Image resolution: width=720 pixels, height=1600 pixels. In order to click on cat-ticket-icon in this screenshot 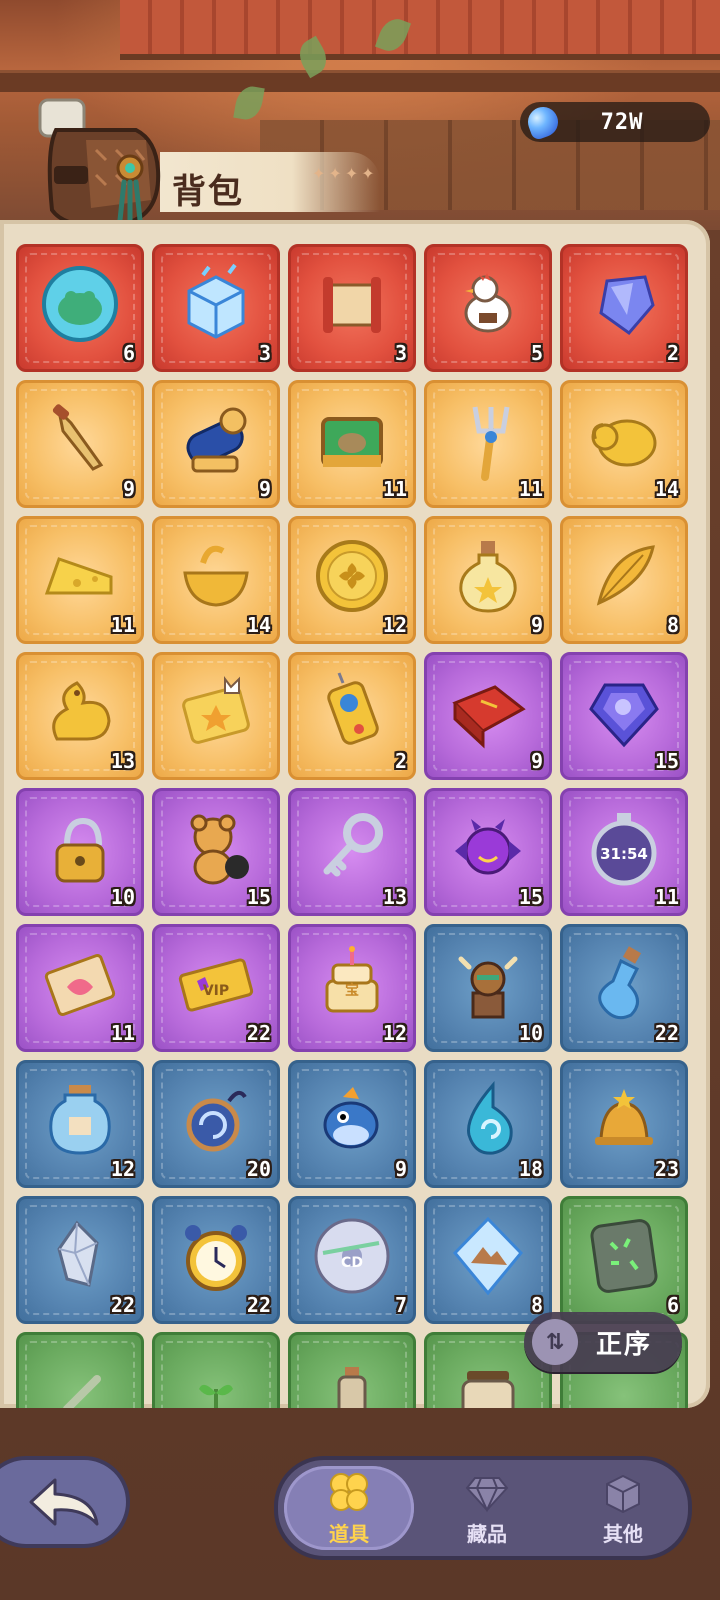, I will do `click(216, 712)`.